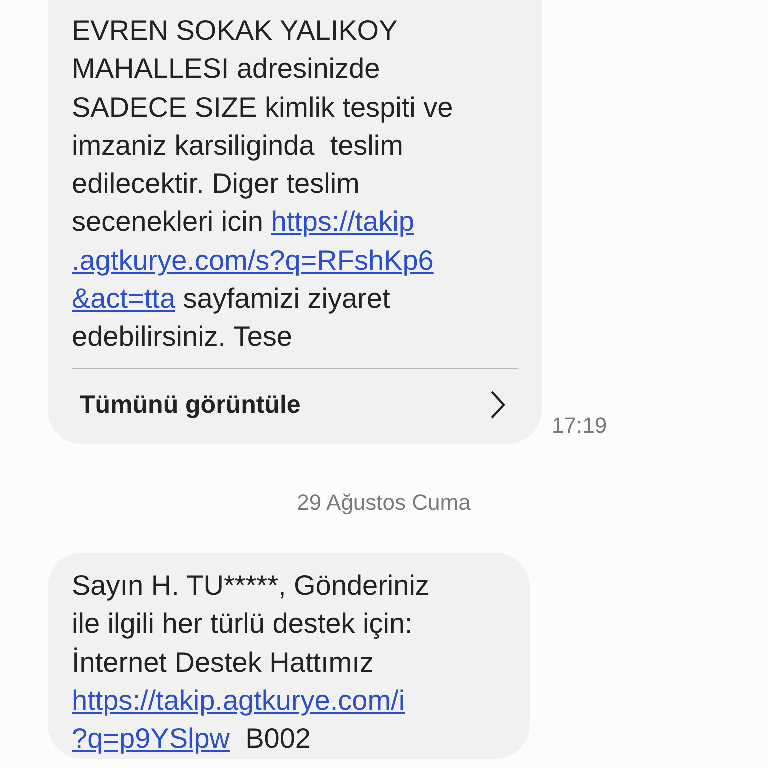  I want to click on link: &act=tta, so click(124, 298).